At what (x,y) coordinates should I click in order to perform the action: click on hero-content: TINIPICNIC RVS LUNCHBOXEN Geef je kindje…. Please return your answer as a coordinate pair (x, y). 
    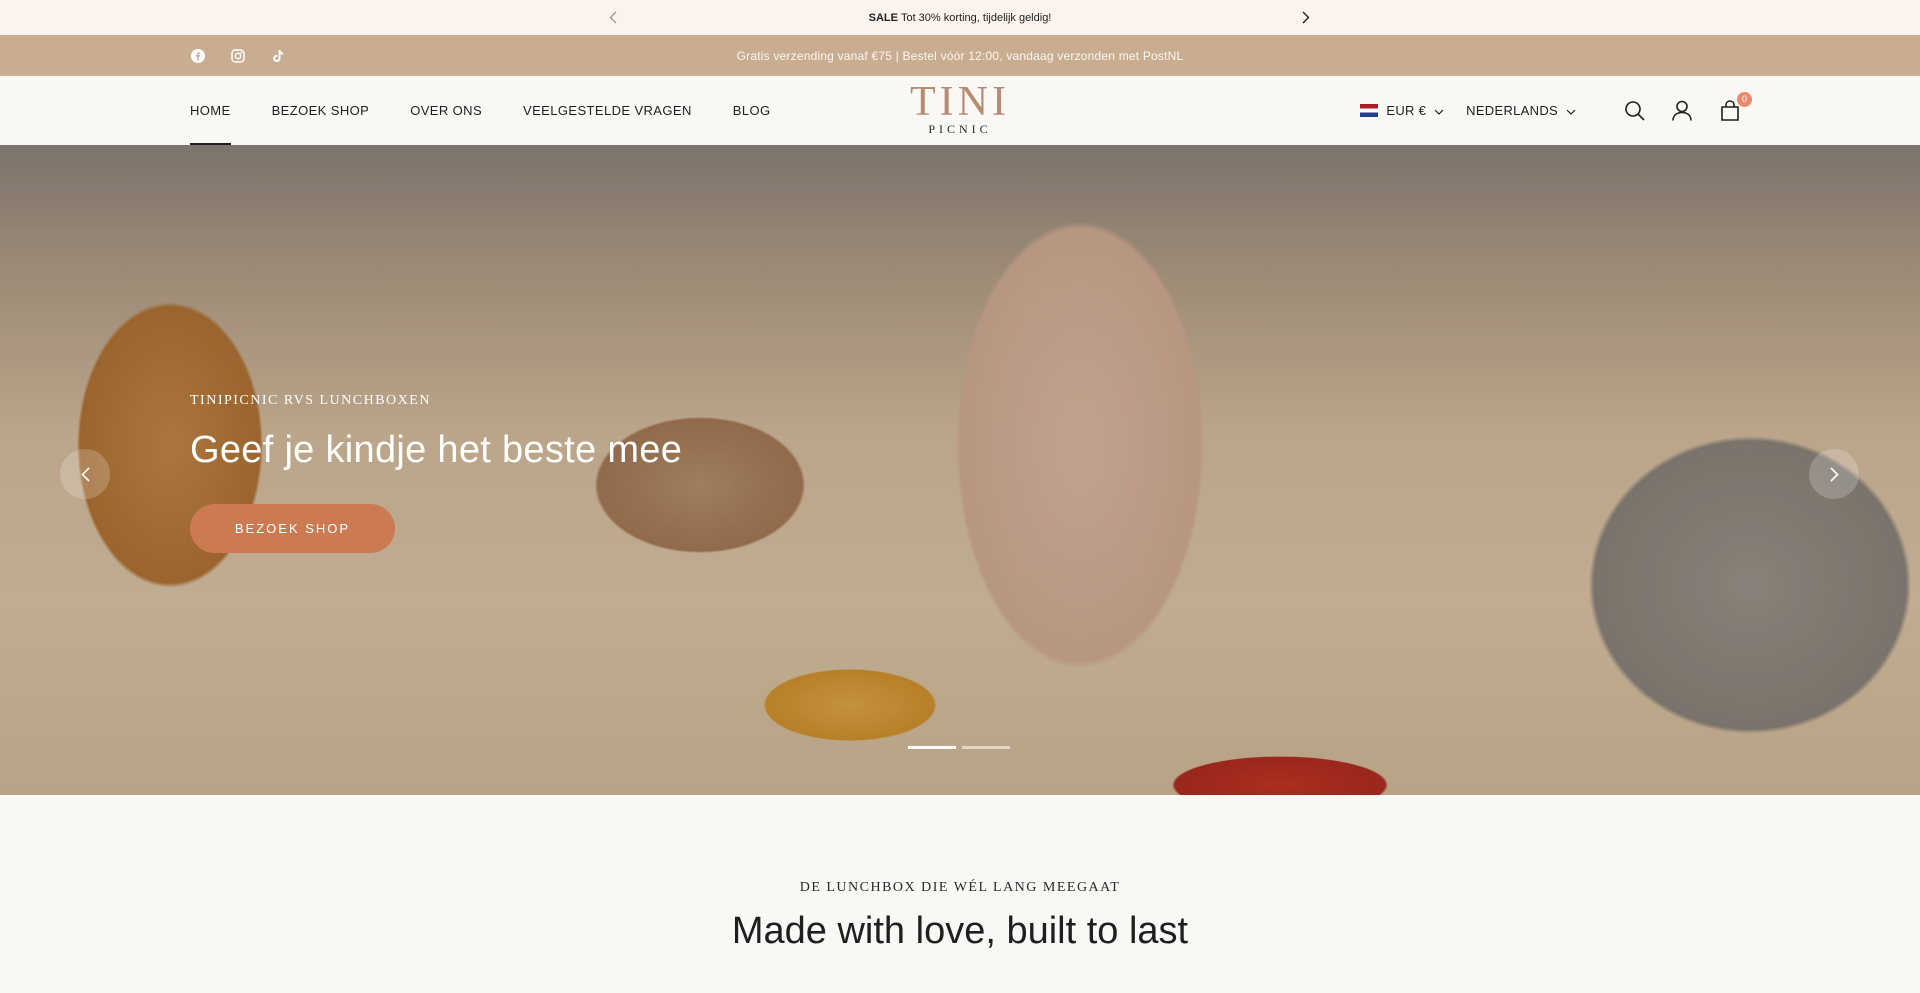
    Looking at the image, I should click on (436, 473).